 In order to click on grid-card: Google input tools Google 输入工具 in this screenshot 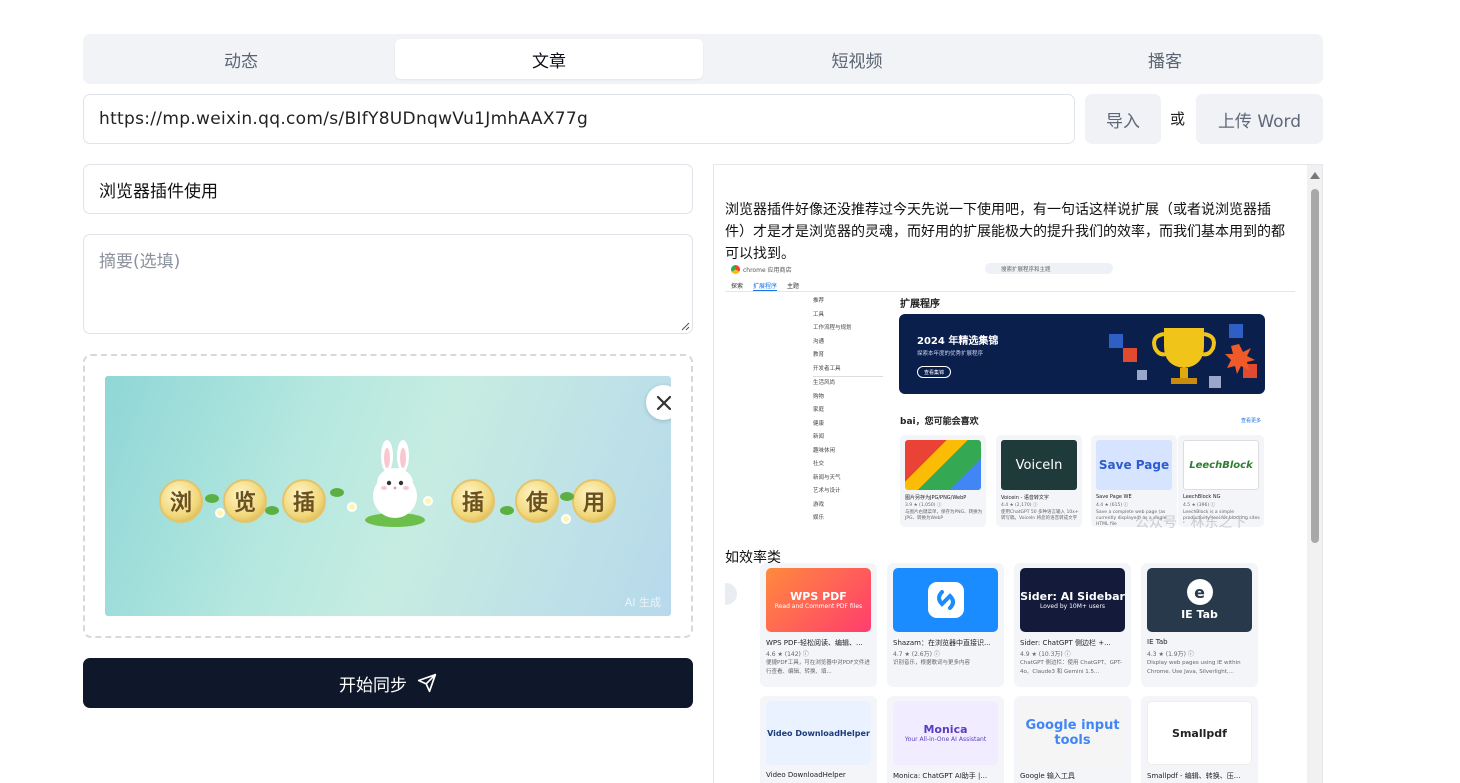, I will do `click(1072, 739)`.